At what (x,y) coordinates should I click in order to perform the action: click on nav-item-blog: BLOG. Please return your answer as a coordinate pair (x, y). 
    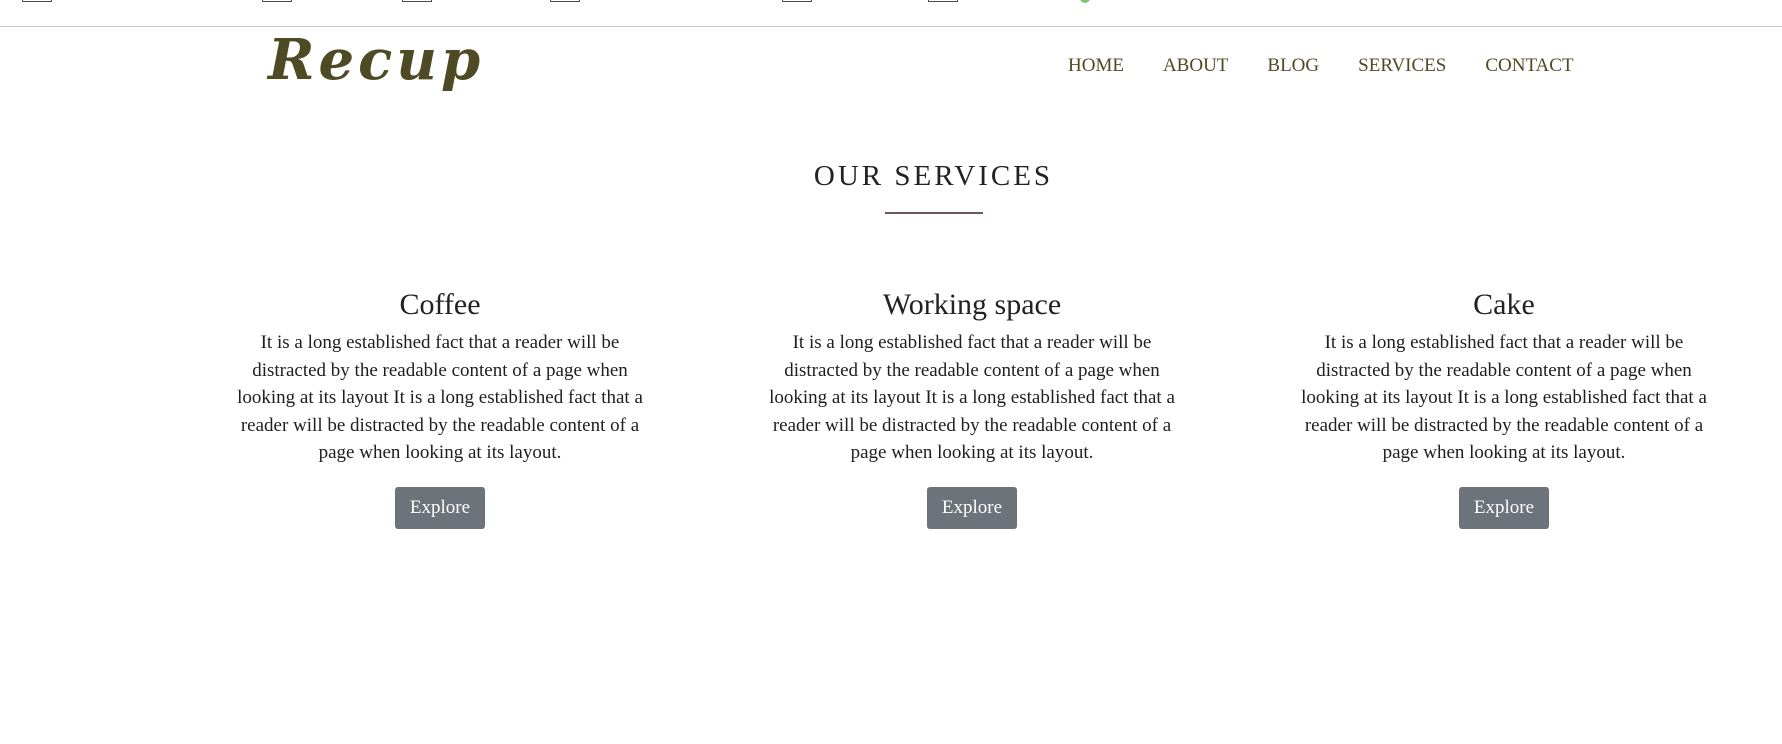
    Looking at the image, I should click on (1293, 66).